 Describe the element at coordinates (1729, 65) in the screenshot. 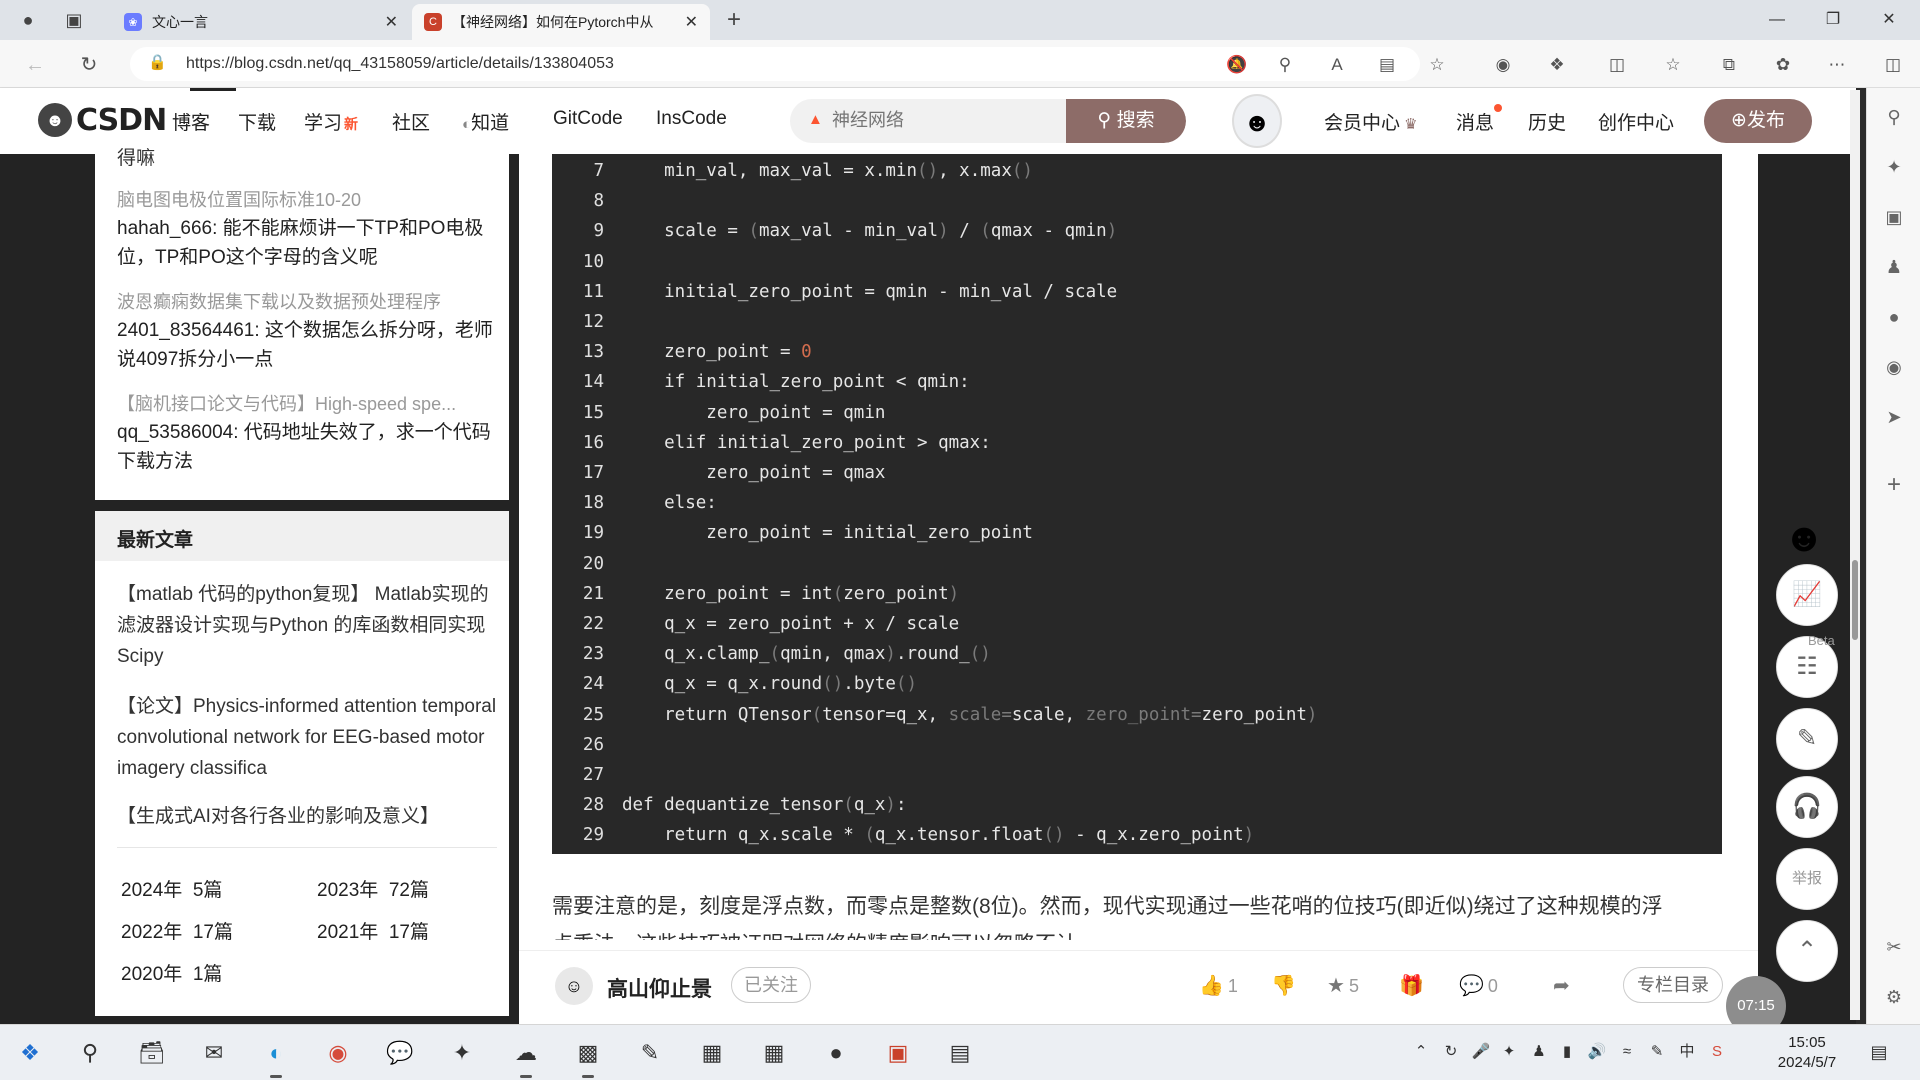

I see `collections-icon: ⧉` at that location.